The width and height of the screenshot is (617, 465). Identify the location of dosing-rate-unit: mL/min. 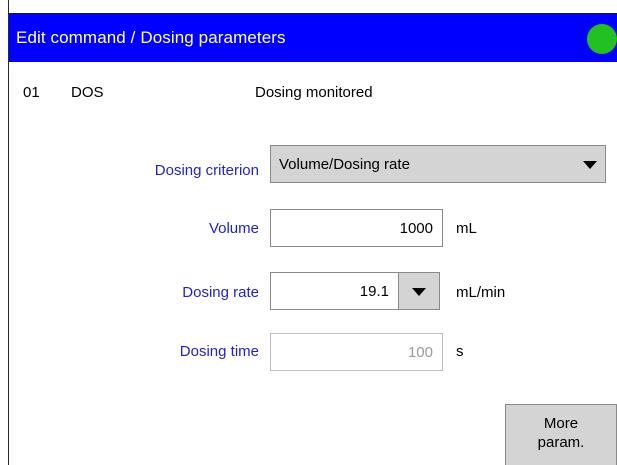
(481, 292).